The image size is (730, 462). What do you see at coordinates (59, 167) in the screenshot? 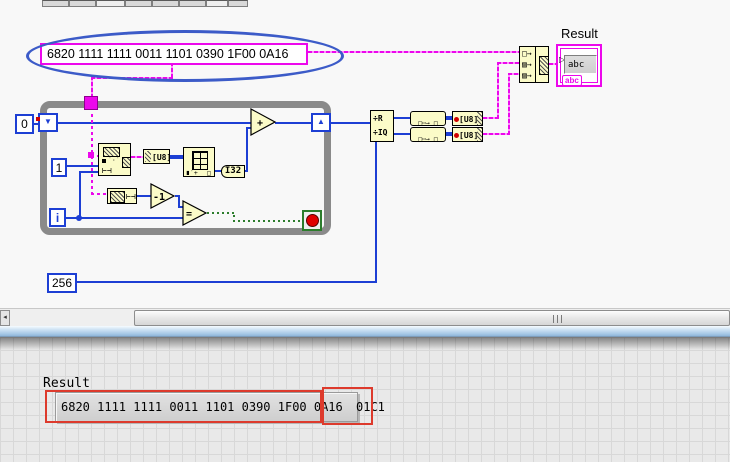
I see `numeric-constant-1: 1` at bounding box center [59, 167].